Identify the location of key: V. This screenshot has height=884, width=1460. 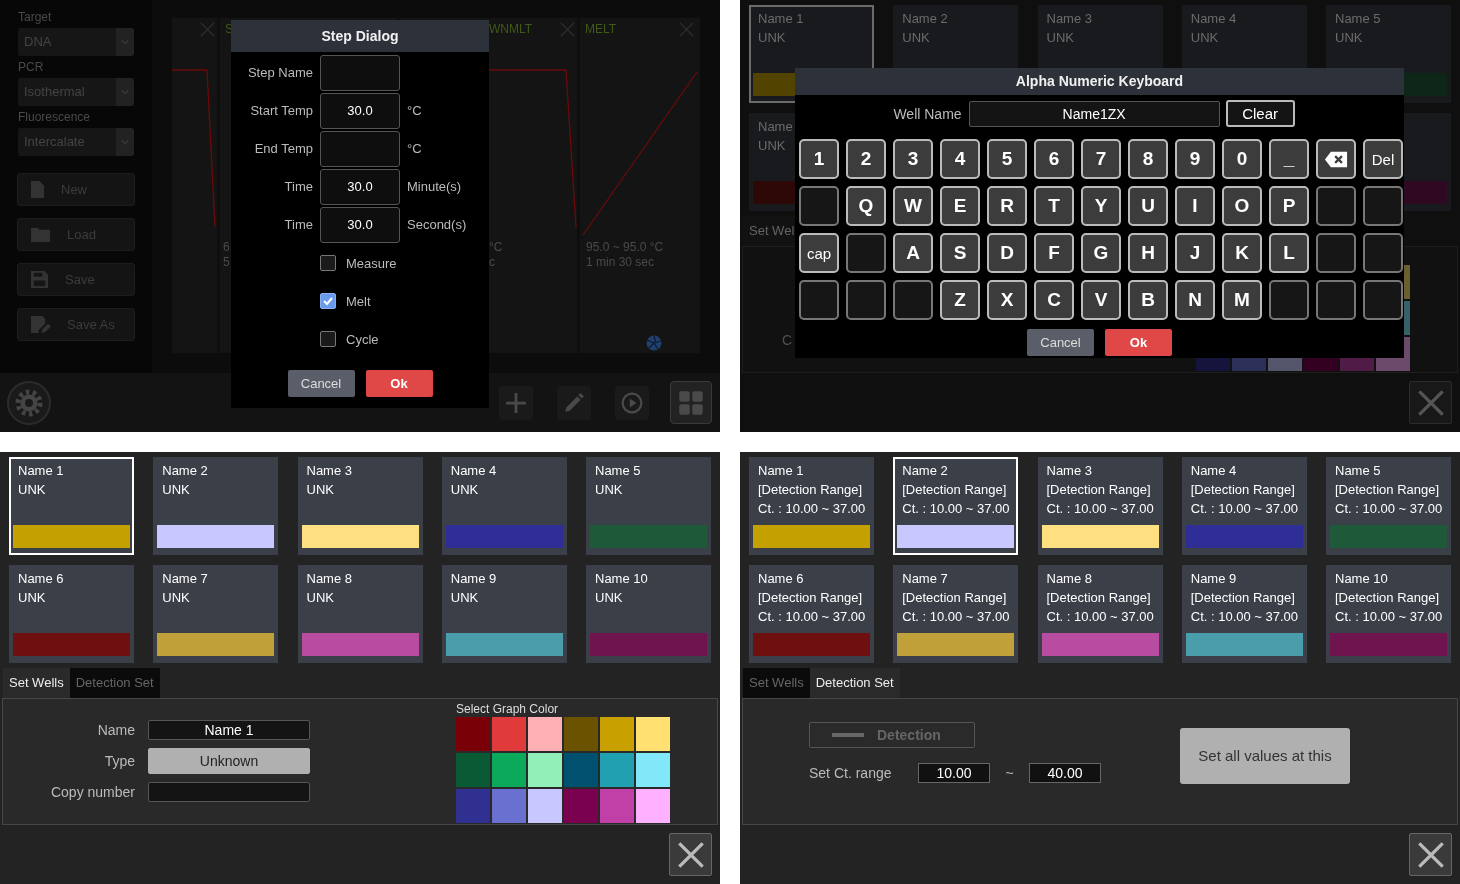
(1101, 300).